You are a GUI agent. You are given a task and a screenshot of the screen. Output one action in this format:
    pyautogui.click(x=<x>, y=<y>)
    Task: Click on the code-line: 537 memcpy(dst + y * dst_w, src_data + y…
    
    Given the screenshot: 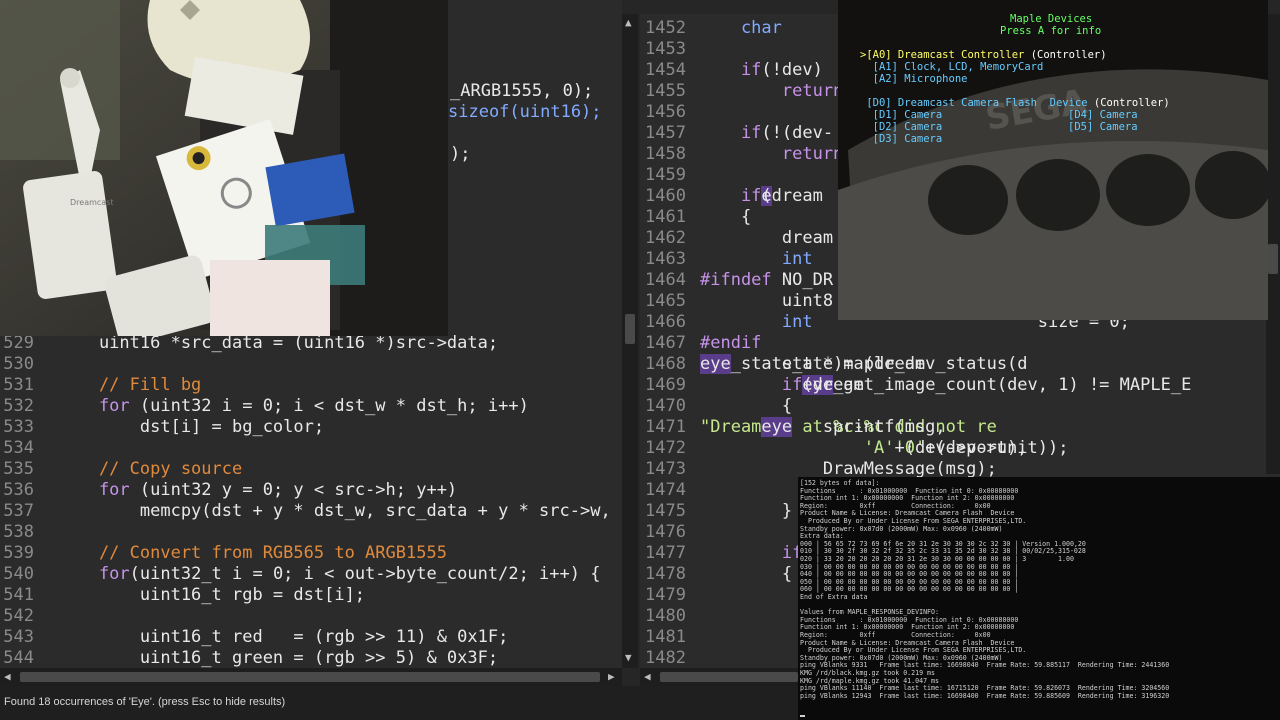 What is the action you would take?
    pyautogui.click(x=311, y=511)
    